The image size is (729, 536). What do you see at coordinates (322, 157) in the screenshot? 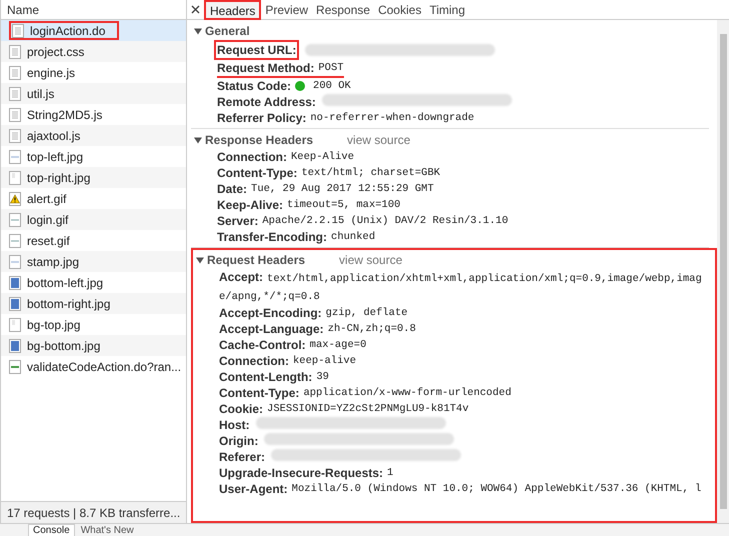
I see `header-value: Keep-Alive` at bounding box center [322, 157].